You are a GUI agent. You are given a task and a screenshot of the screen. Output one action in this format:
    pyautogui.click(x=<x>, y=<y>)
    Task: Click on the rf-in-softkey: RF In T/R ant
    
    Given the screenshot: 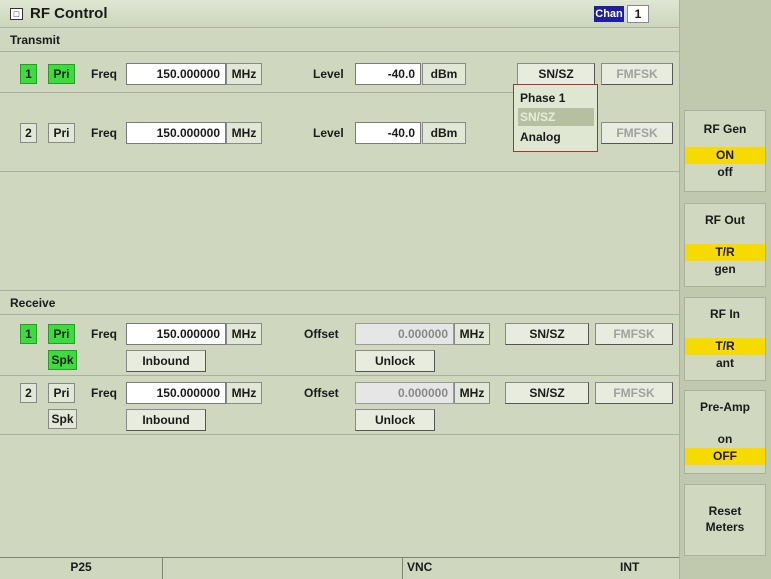 What is the action you would take?
    pyautogui.click(x=725, y=339)
    